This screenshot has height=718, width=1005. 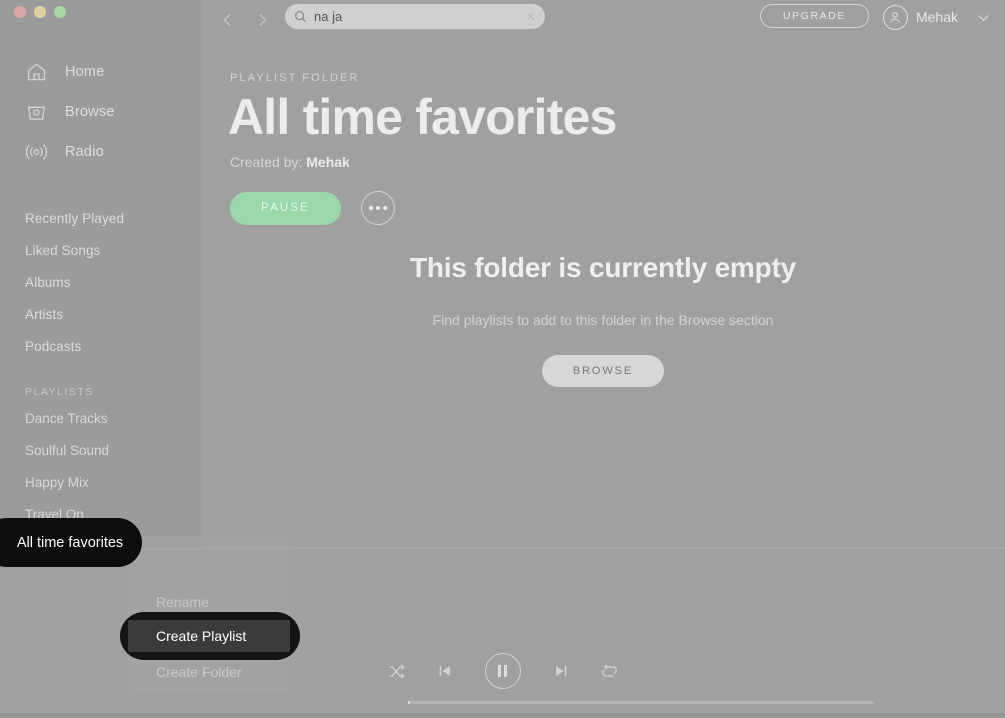 I want to click on chevron-left-icon, so click(x=228, y=20).